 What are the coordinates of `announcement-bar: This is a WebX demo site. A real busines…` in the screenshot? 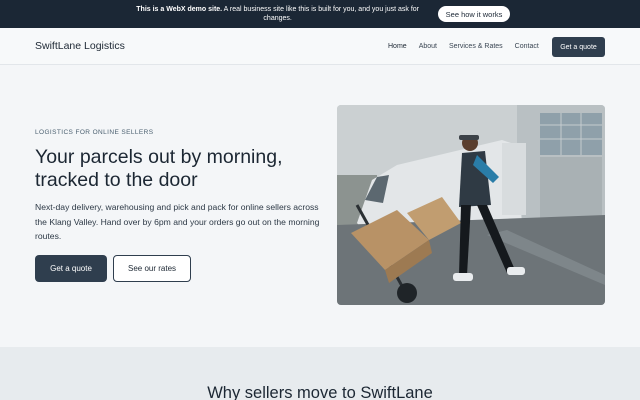 It's located at (320, 14).